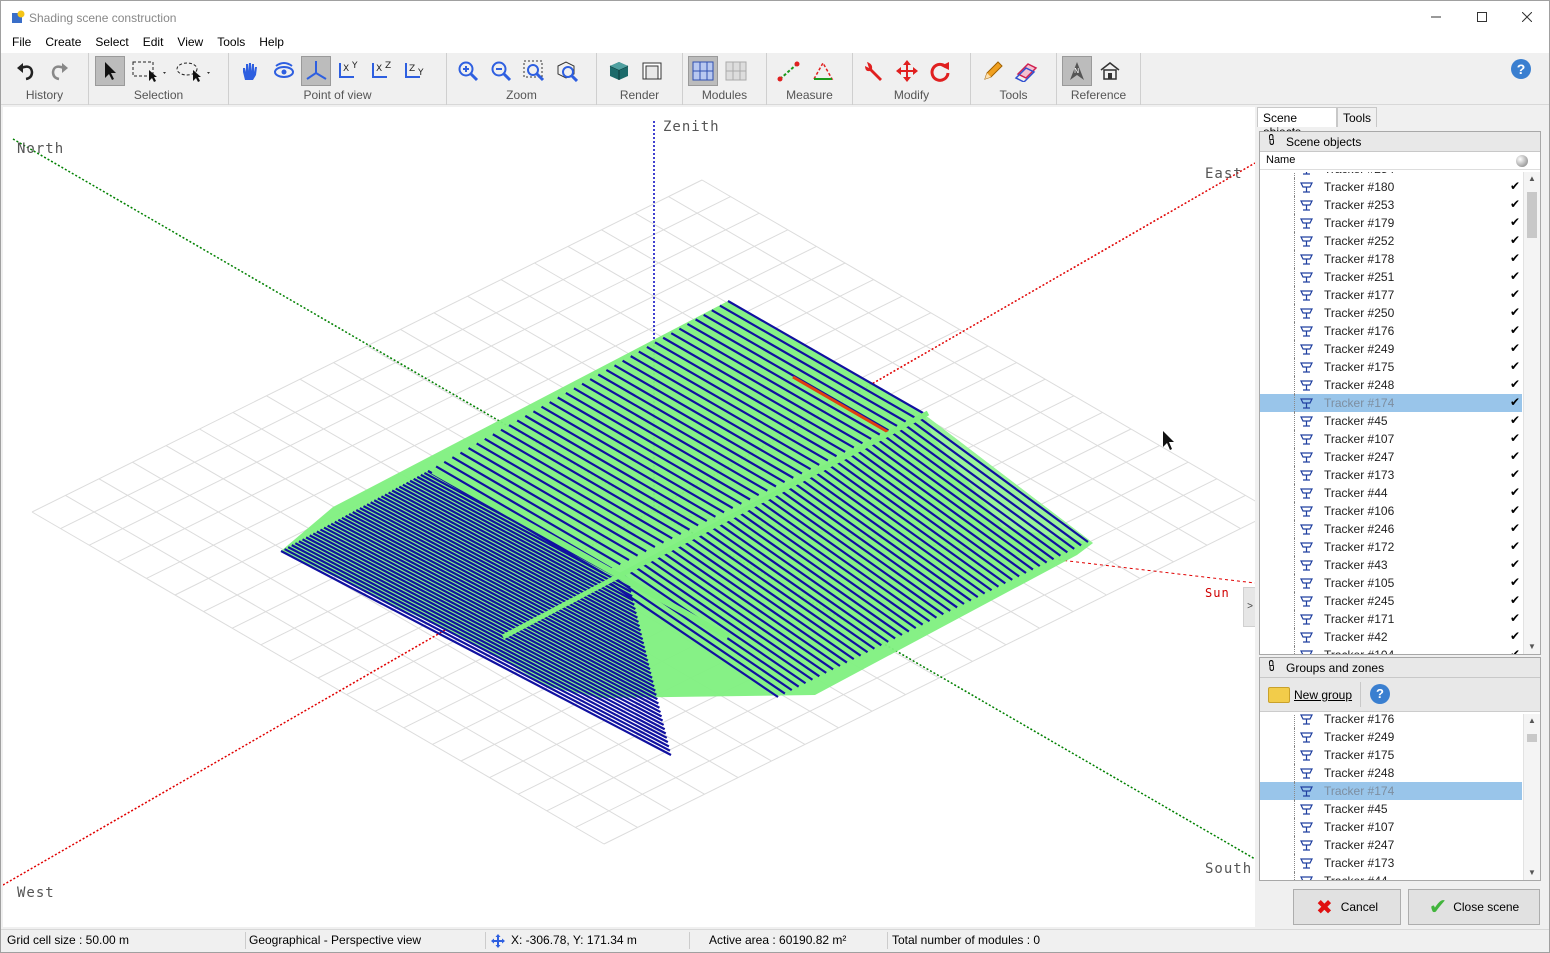  I want to click on tree-item: Tracker #176, so click(1391, 721).